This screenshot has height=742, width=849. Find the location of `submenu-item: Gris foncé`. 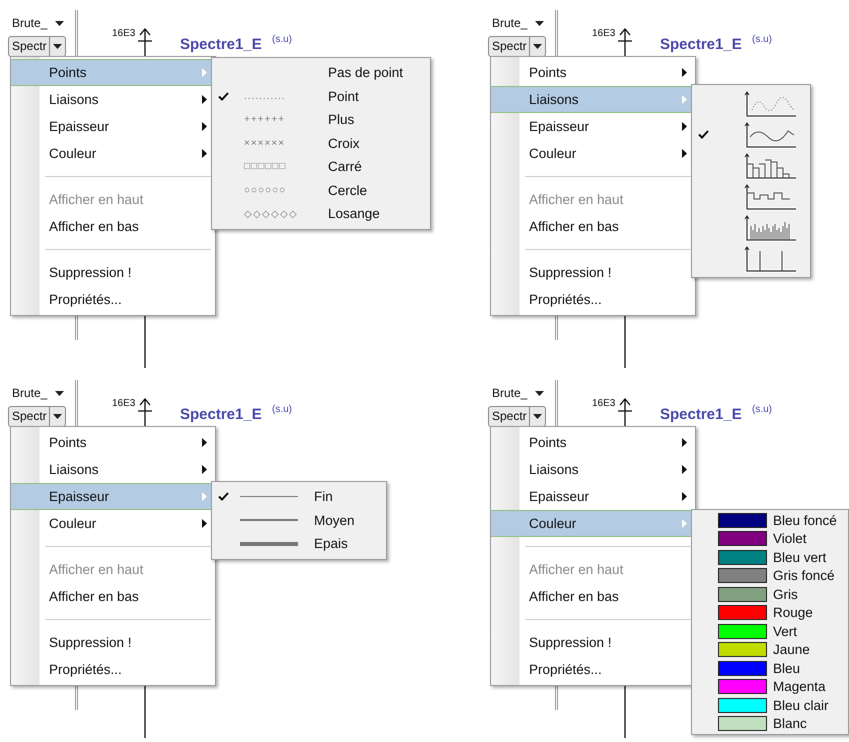

submenu-item: Gris foncé is located at coordinates (770, 575).